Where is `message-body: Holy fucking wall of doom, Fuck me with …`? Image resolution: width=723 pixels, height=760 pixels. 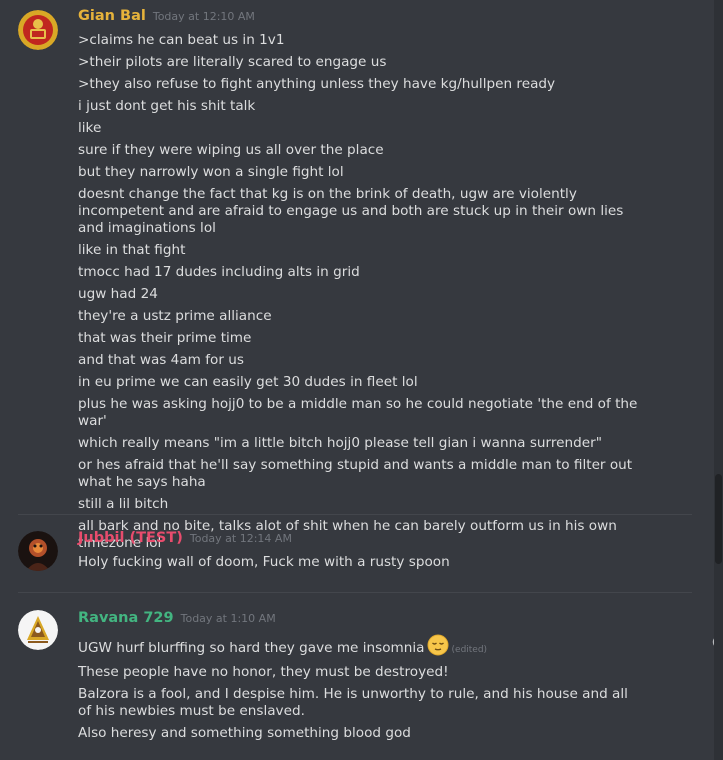 message-body: Holy fucking wall of doom, Fuck me with … is located at coordinates (400, 562).